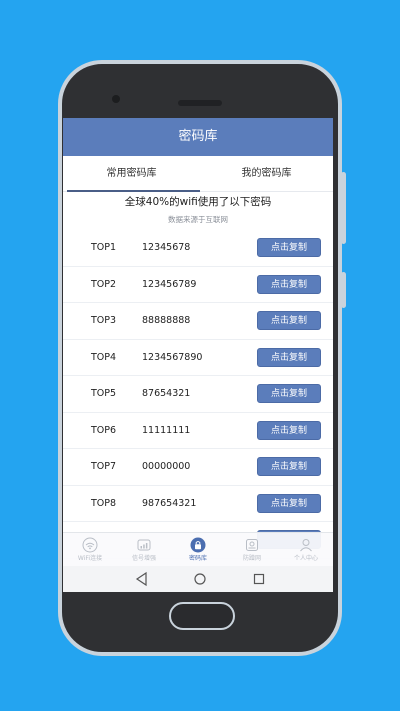 The image size is (400, 711). What do you see at coordinates (104, 503) in the screenshot?
I see `rank-label: TOP8` at bounding box center [104, 503].